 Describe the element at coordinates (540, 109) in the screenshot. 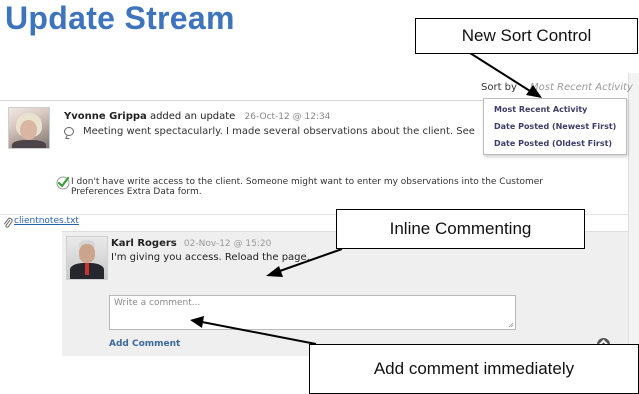

I see `sort-option-most-recent: Most Recent Activity` at that location.